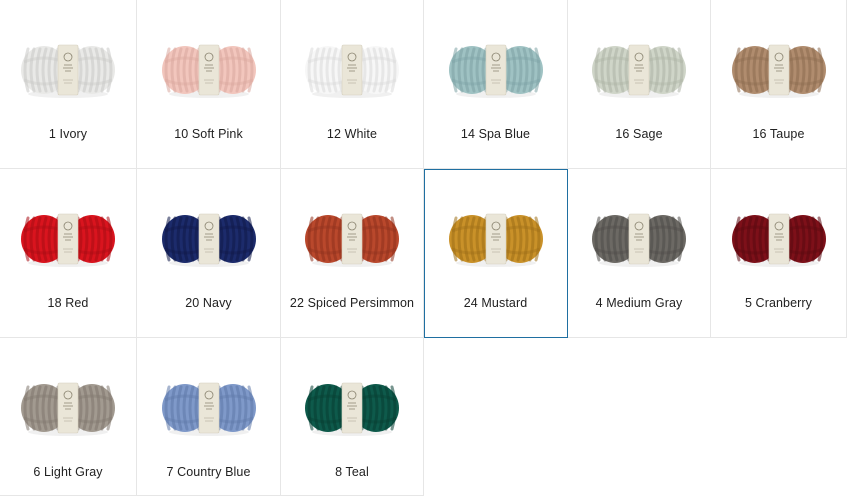 Image resolution: width=847 pixels, height=496 pixels. I want to click on swatch-16-taupe: 16 Taupe, so click(779, 84).